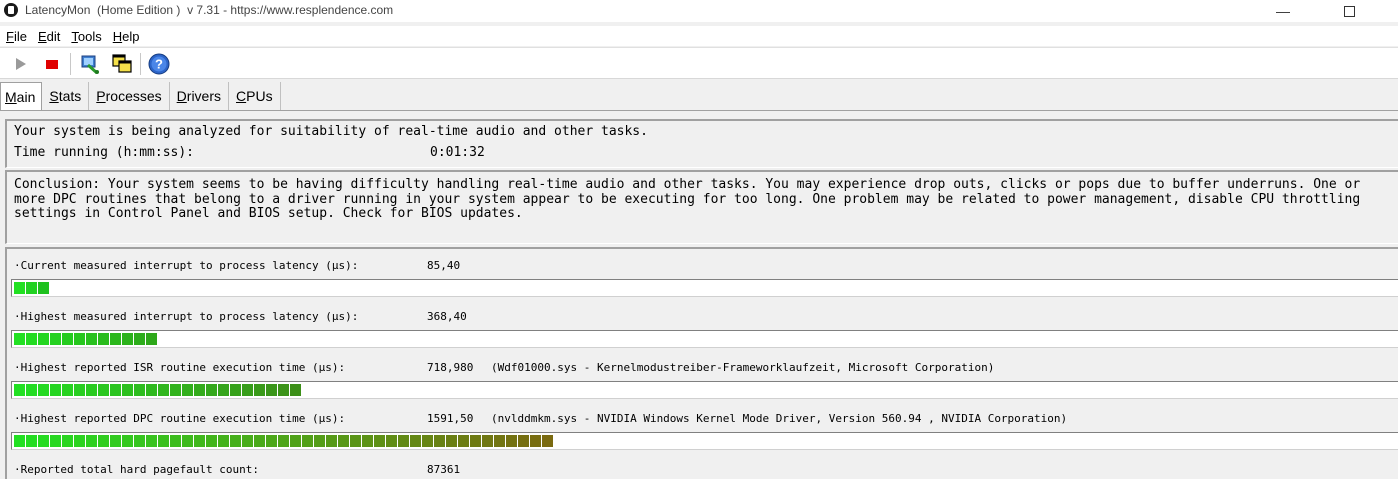  Describe the element at coordinates (444, 469) in the screenshot. I see `metric-value: 87361` at that location.